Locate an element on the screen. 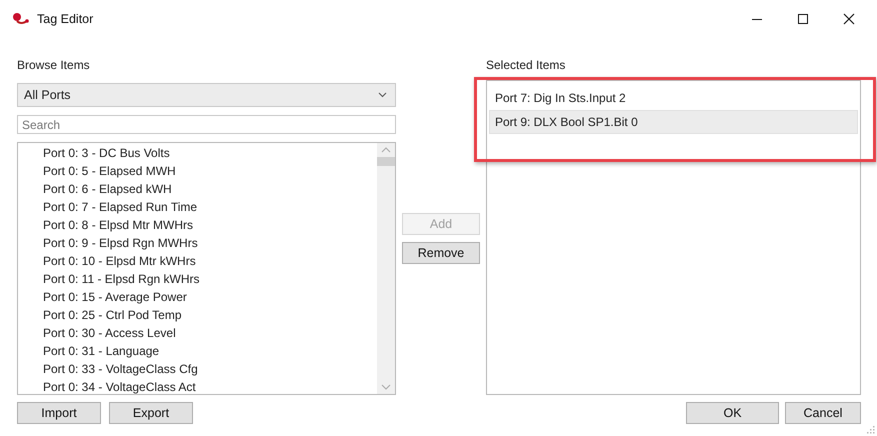  list-item: Port 0: 15 - Average Power is located at coordinates (210, 297).